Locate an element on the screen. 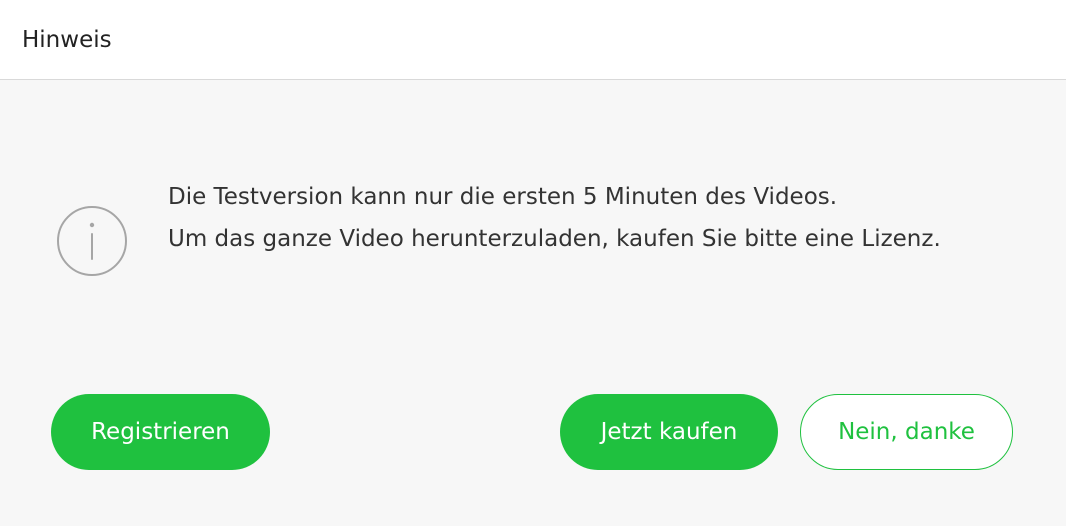 The height and width of the screenshot is (526, 1066). register-button: Registrieren is located at coordinates (160, 432).